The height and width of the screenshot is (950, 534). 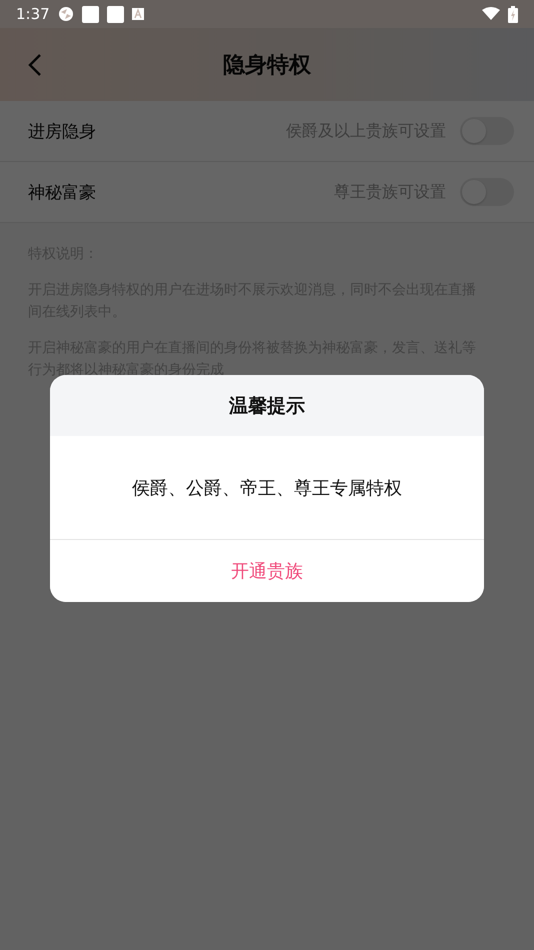 I want to click on back-icon, so click(x=35, y=65).